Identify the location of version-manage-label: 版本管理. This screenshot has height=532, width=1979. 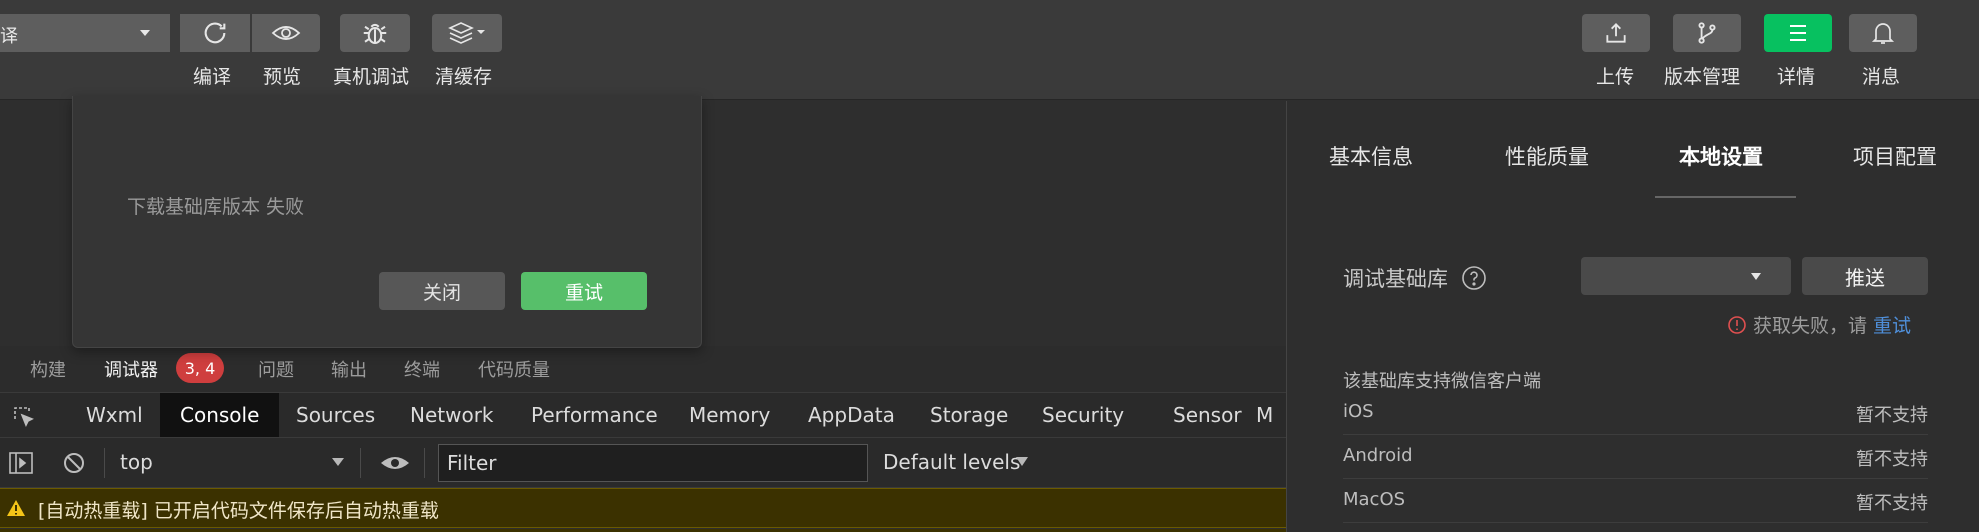
(1702, 77).